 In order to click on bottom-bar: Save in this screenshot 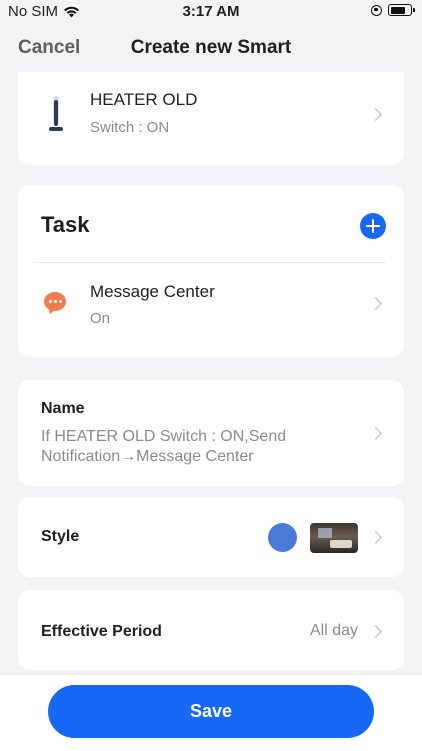, I will do `click(211, 712)`.